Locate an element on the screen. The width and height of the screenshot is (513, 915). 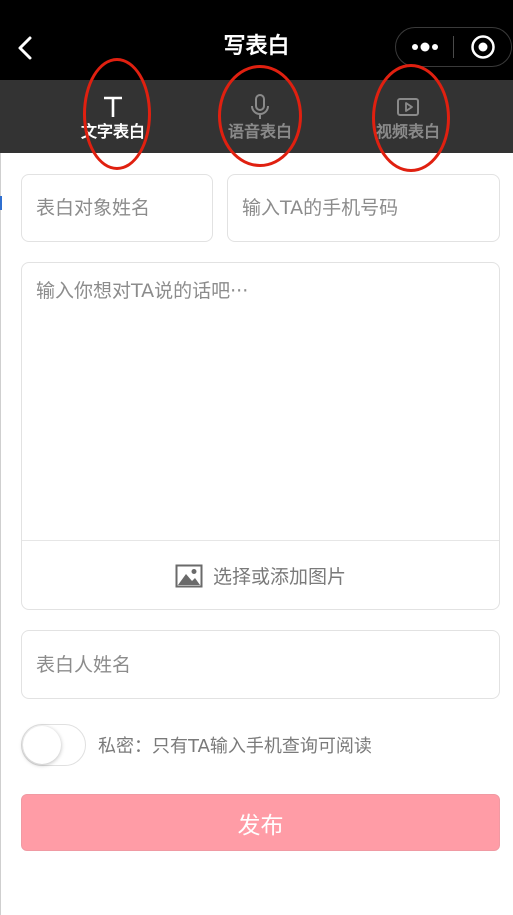
top-nav-bar: 写表白 is located at coordinates (256, 40).